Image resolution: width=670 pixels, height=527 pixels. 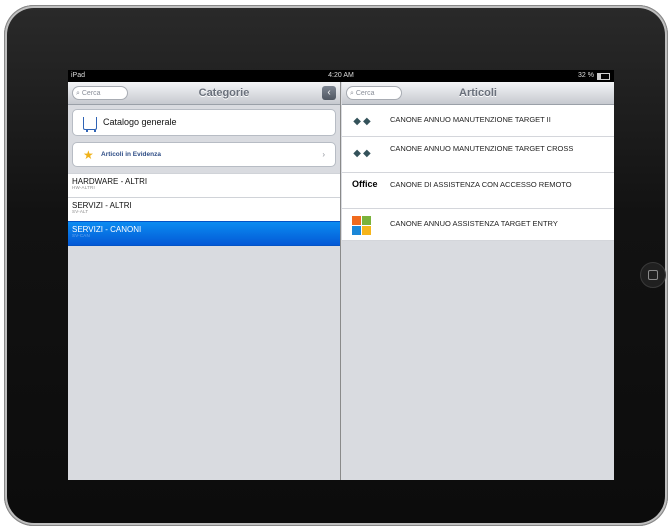 I want to click on category-item: HW-ALTRI HARDWARE - ALTRI, so click(x=204, y=185).